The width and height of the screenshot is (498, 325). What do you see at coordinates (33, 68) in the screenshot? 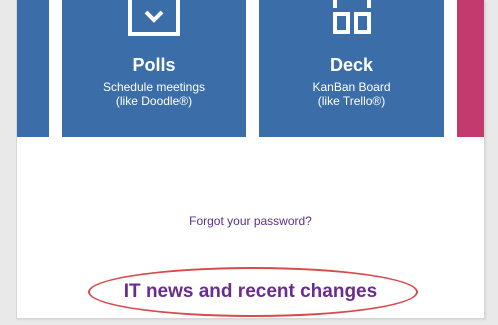
I see `app-tile-partial-left` at bounding box center [33, 68].